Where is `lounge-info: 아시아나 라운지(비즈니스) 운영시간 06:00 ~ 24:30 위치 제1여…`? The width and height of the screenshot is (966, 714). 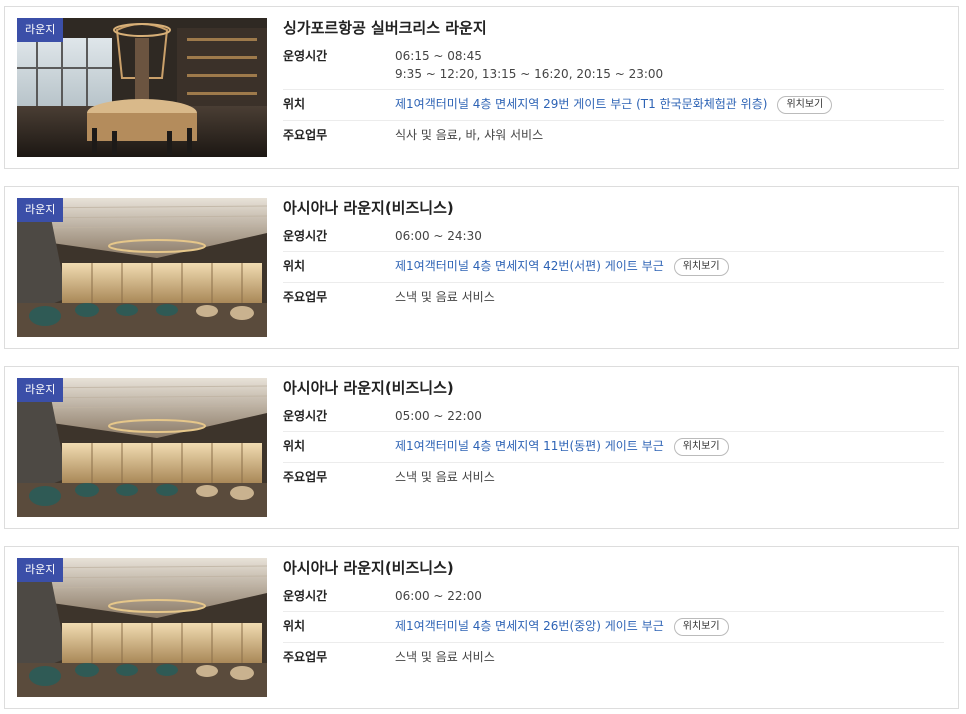
lounge-info: 아시아나 라운지(비즈니스) 운영시간 06:00 ~ 24:30 위치 제1여… is located at coordinates (613, 254).